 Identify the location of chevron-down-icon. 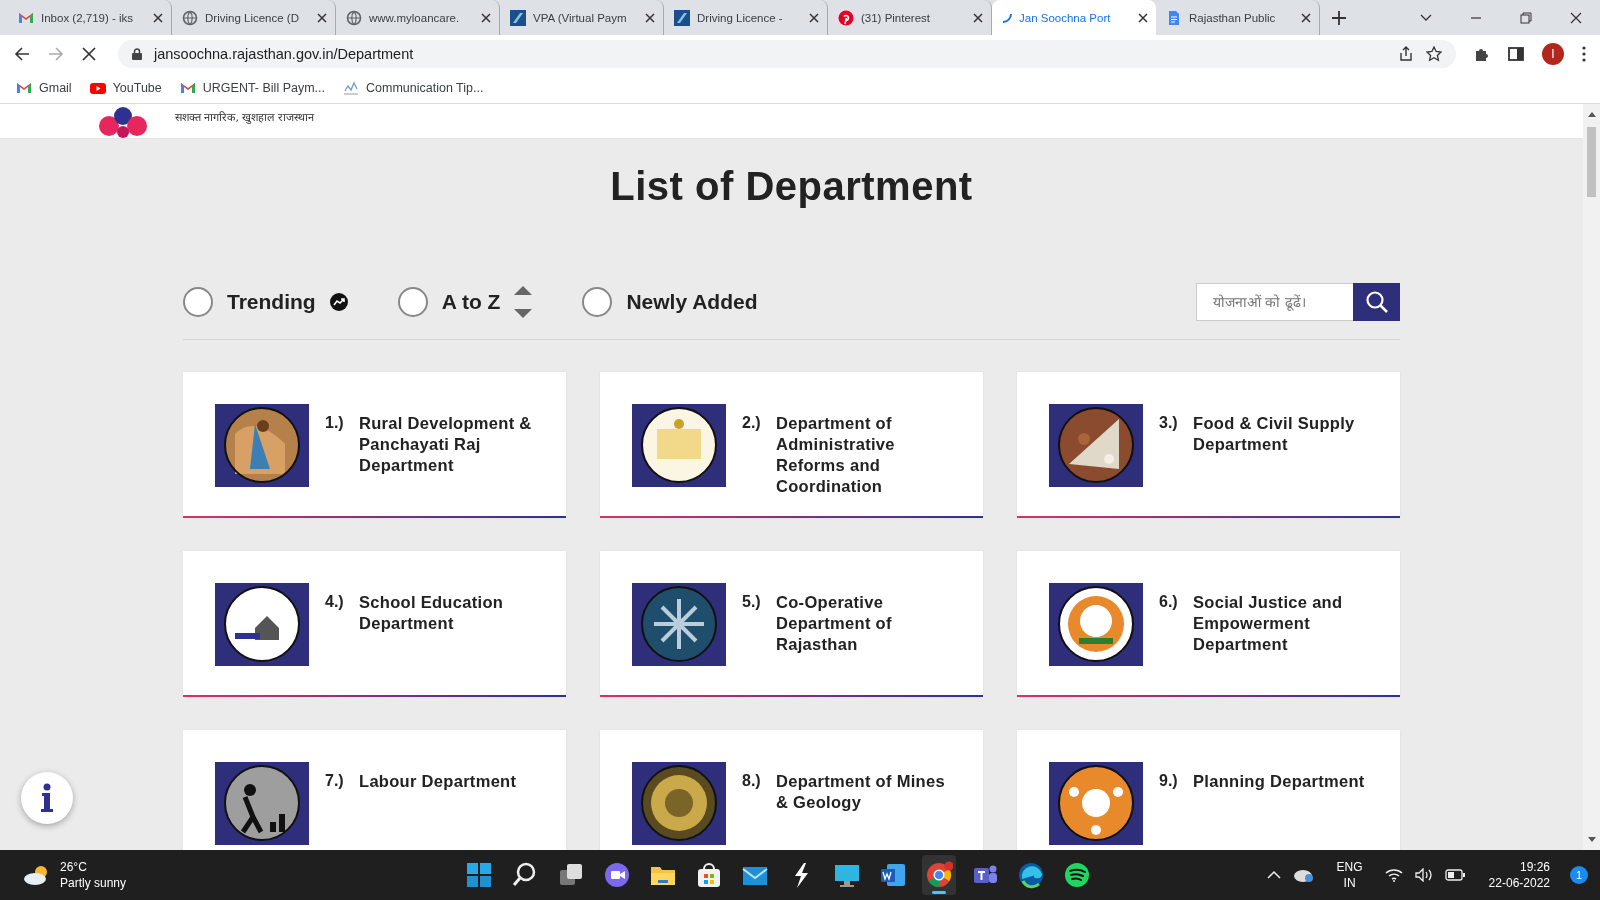
(1426, 17).